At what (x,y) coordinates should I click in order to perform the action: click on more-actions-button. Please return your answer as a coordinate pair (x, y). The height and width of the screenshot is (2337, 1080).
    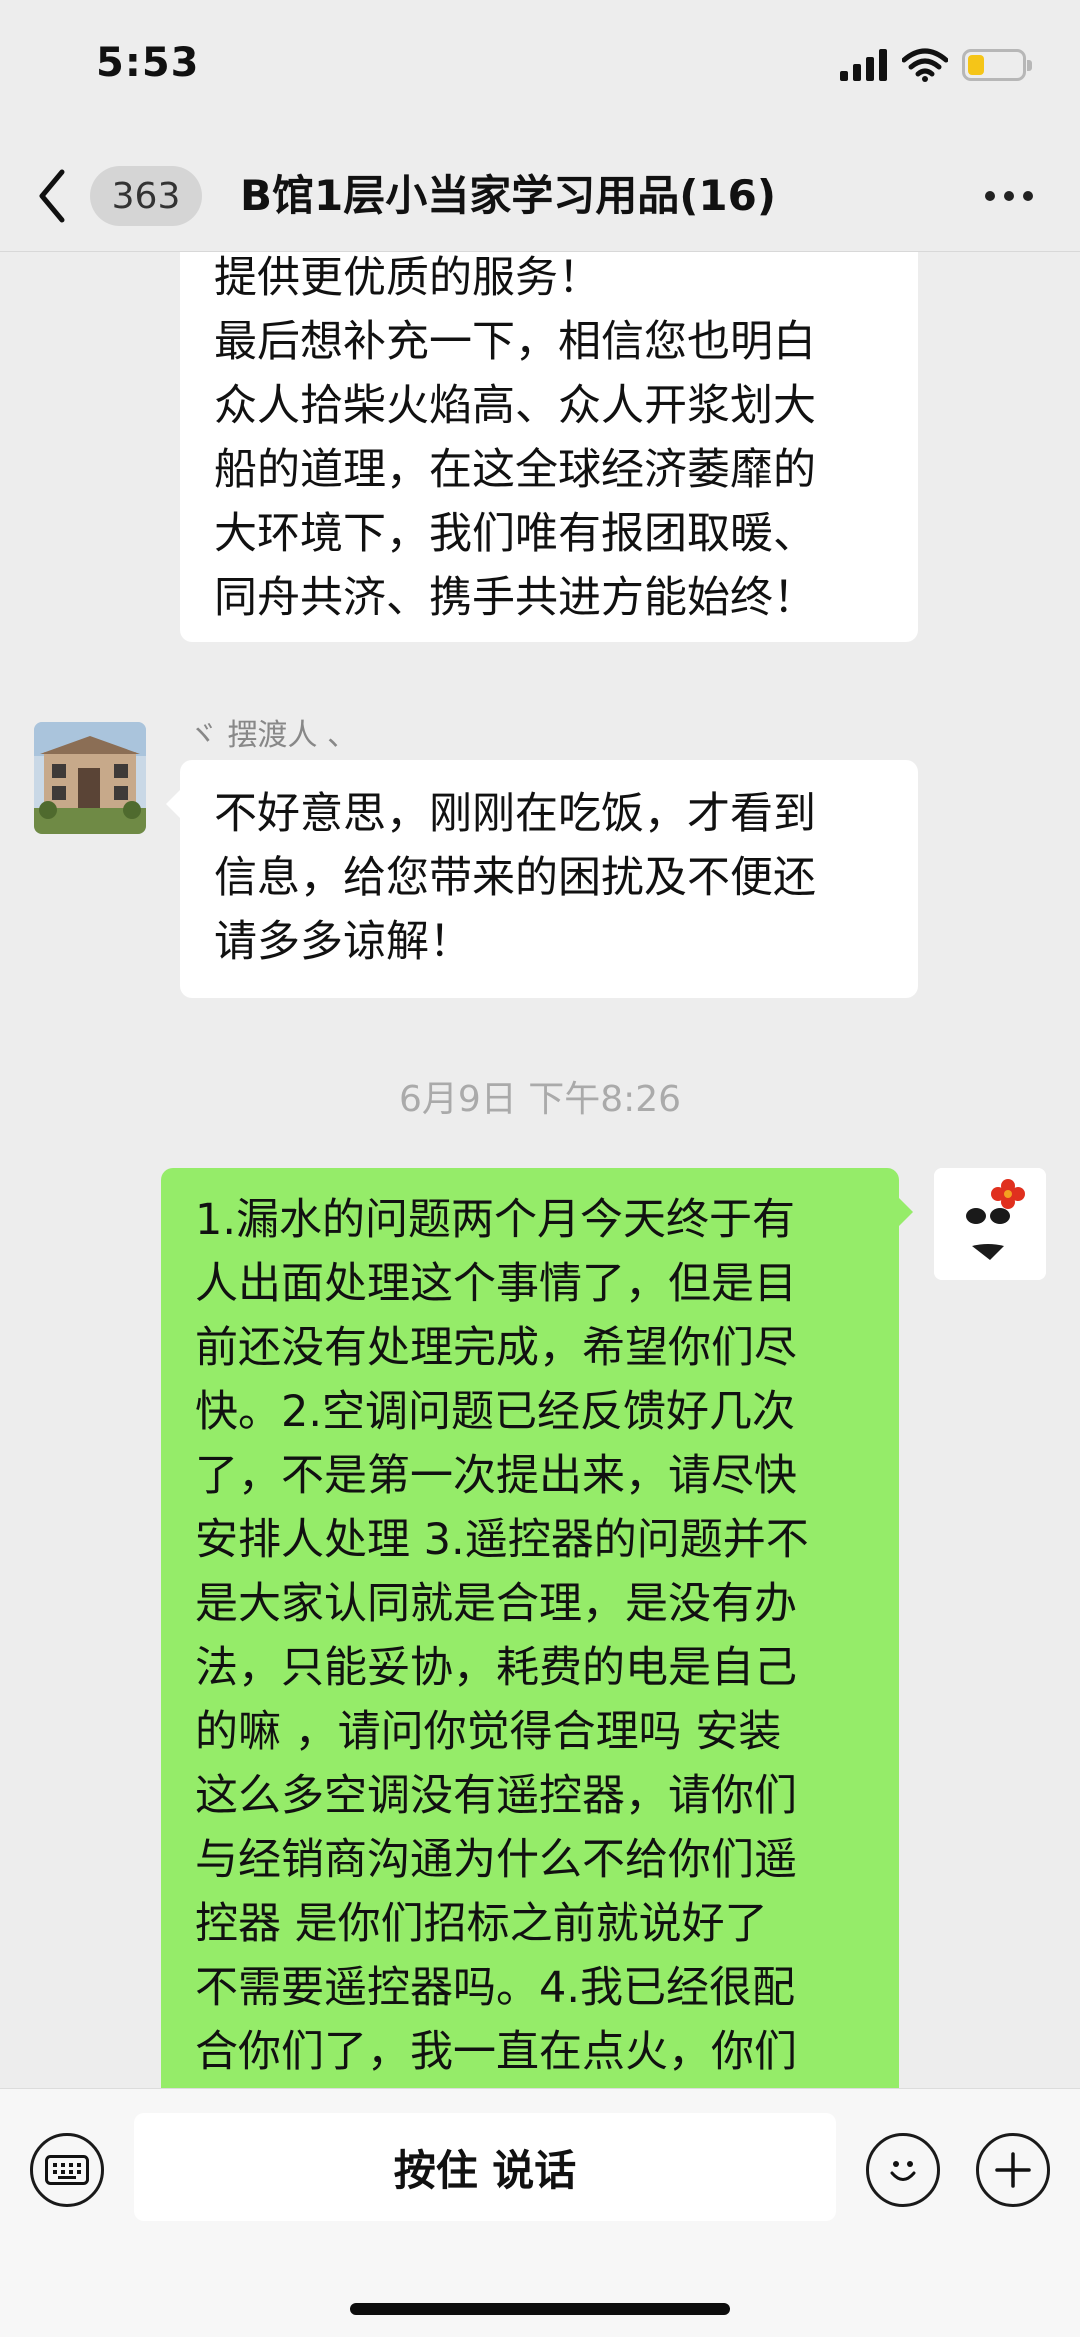
    Looking at the image, I should click on (1013, 2170).